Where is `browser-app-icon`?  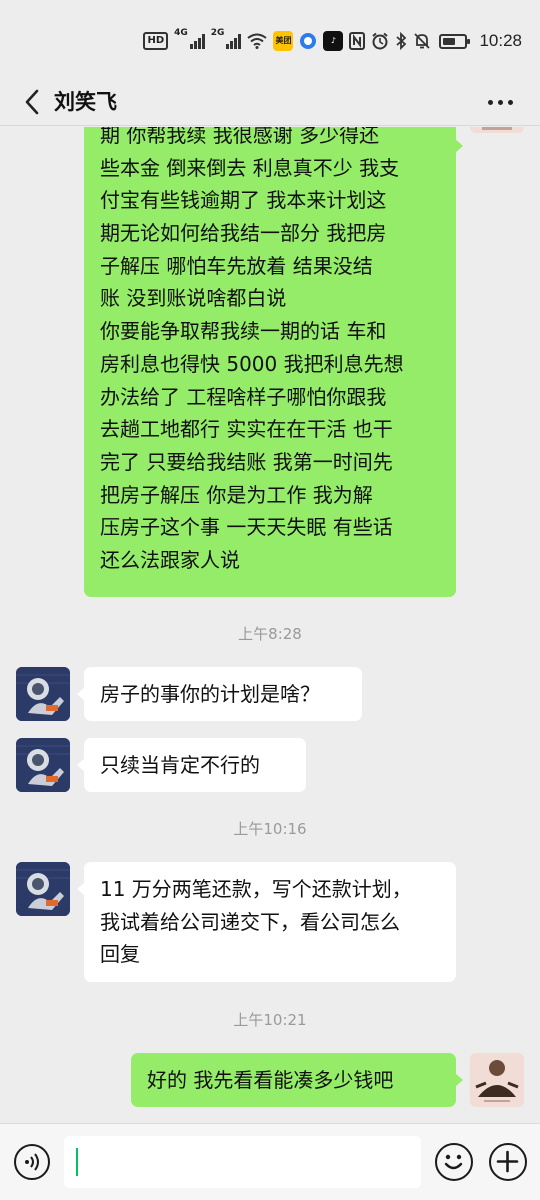
browser-app-icon is located at coordinates (308, 41).